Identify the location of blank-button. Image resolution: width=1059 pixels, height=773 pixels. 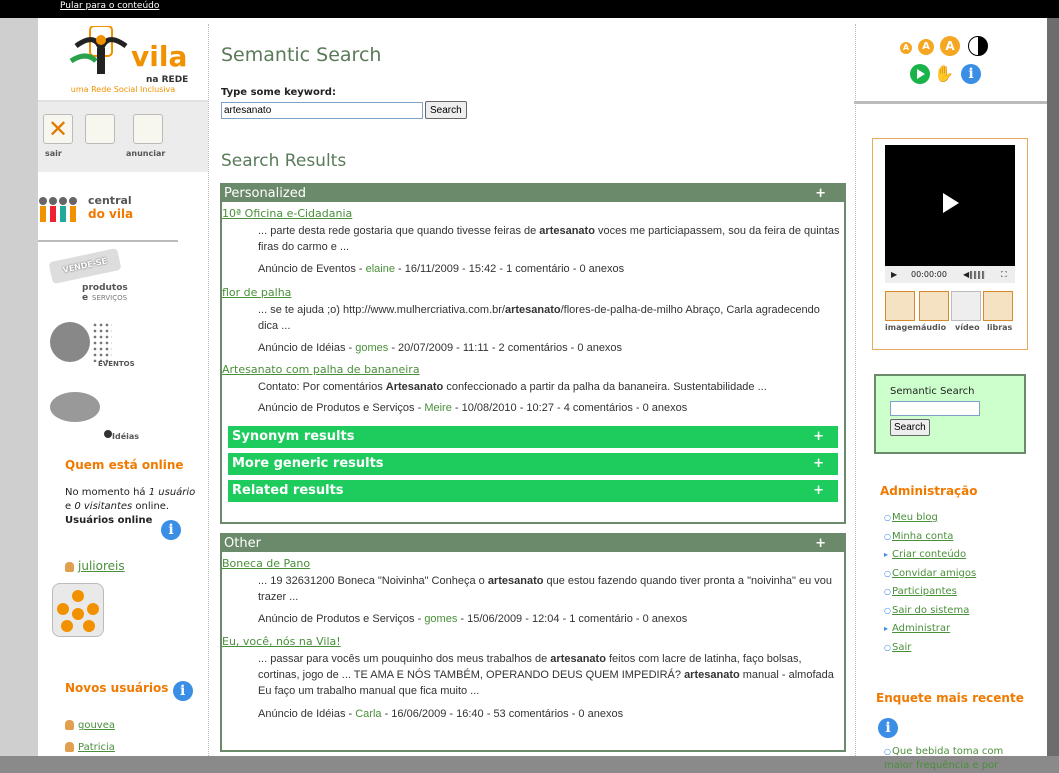
(100, 129).